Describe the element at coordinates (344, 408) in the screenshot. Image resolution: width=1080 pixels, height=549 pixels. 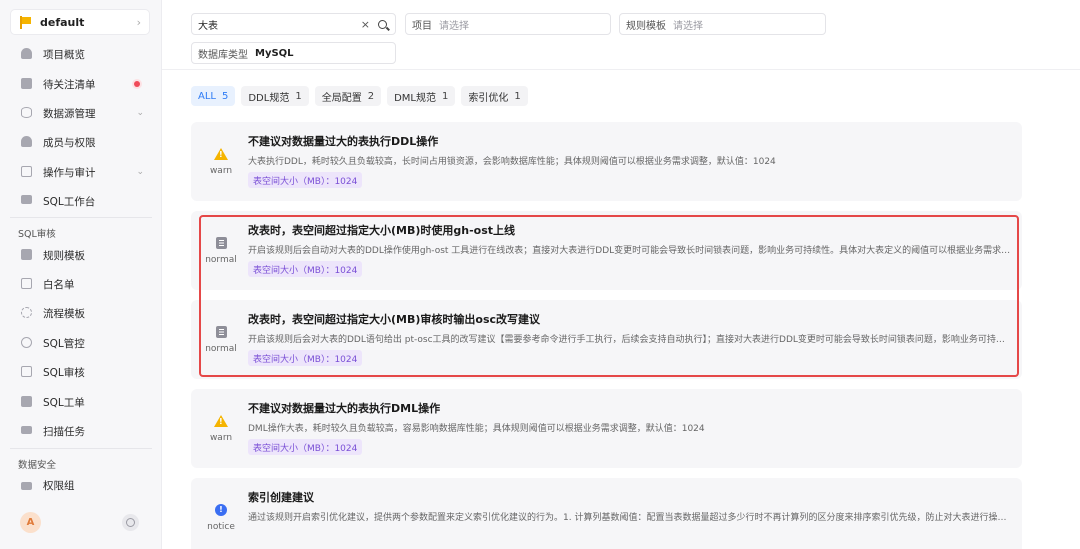
I see `rule-title: 不建议对数据量过大的表执行DML操作` at that location.